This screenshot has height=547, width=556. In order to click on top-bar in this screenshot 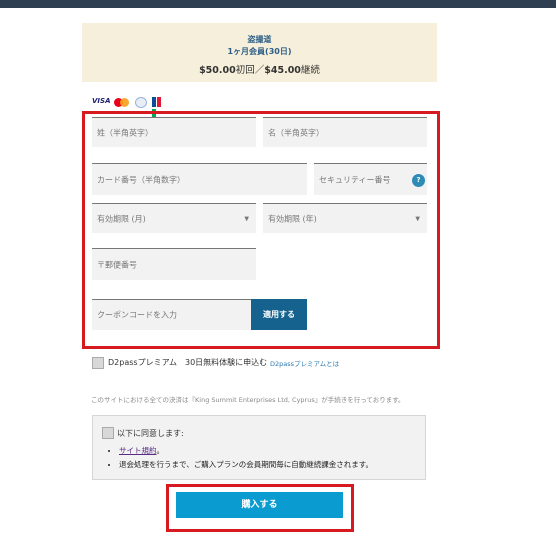, I will do `click(278, 4)`.